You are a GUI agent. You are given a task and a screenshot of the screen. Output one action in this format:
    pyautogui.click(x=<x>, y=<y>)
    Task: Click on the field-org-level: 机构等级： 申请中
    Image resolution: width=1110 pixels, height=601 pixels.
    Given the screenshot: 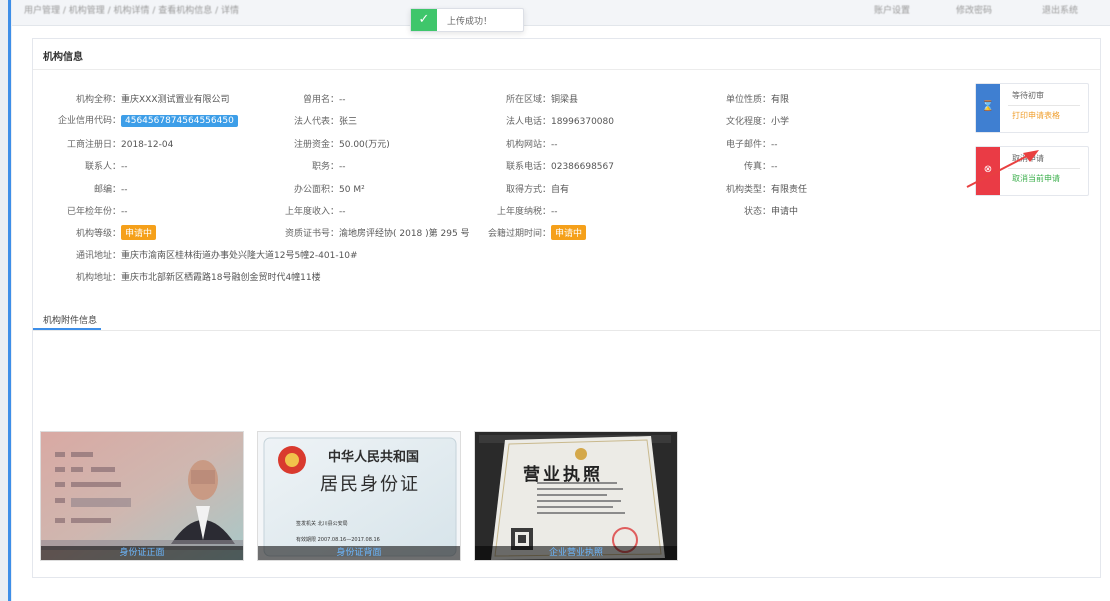 What is the action you would take?
    pyautogui.click(x=95, y=232)
    